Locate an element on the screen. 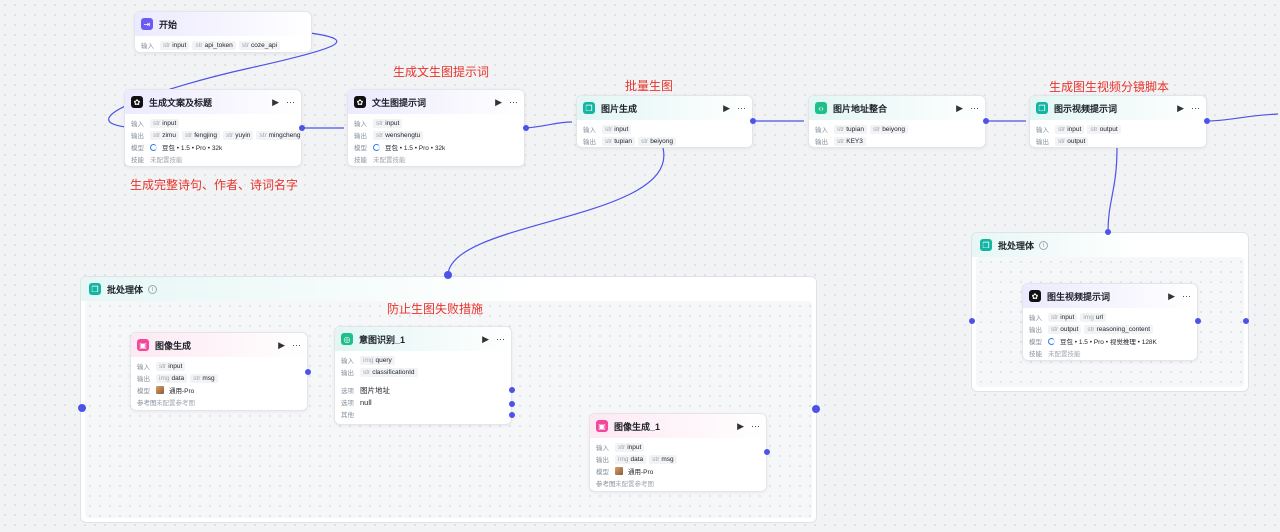 This screenshot has width=1280, height=532. param-tag: str mingcheng is located at coordinates (280, 135).